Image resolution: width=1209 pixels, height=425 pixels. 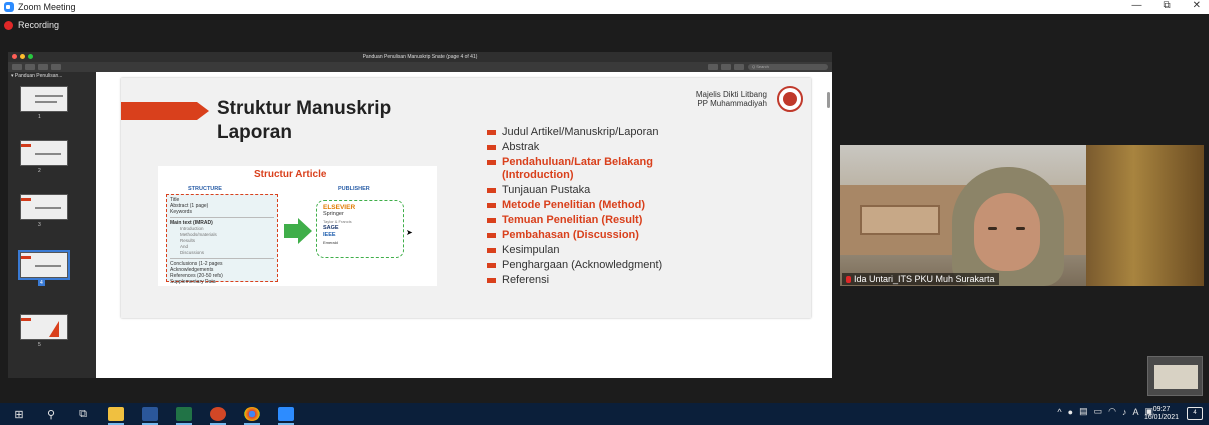 What do you see at coordinates (1195, 413) in the screenshot?
I see `notification-center-icon: 4` at bounding box center [1195, 413].